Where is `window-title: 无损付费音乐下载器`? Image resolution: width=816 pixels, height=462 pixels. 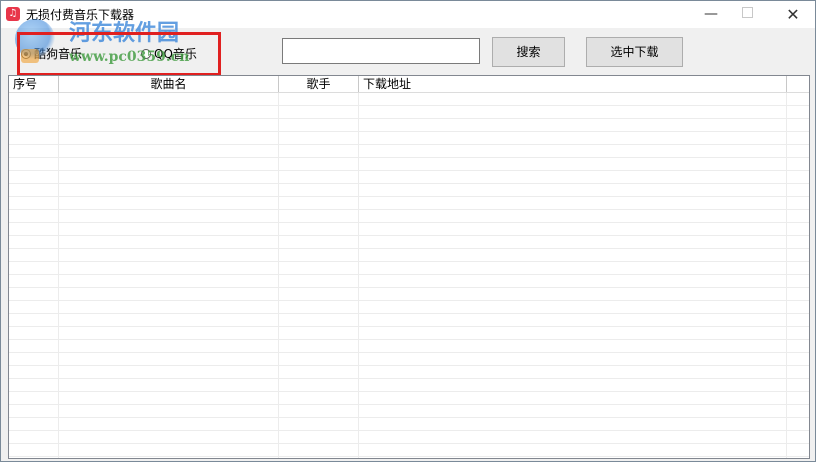
window-title: 无损付费音乐下载器 is located at coordinates (80, 15).